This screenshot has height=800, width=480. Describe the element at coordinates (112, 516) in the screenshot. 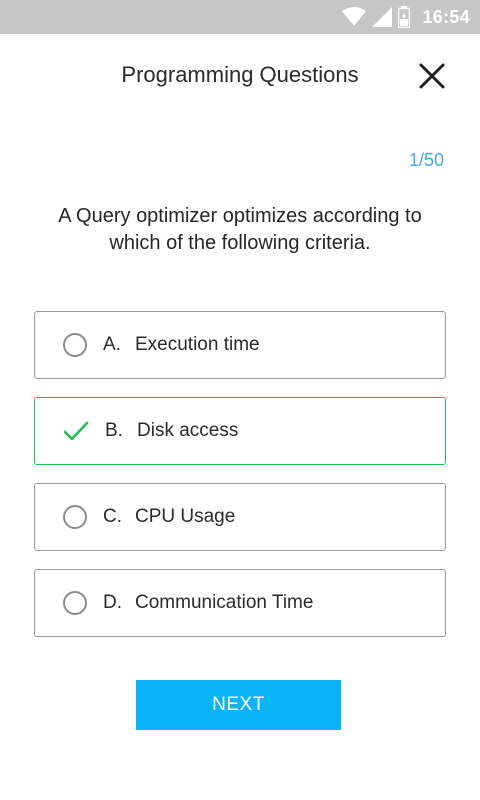

I see `option-letter: C.` at that location.